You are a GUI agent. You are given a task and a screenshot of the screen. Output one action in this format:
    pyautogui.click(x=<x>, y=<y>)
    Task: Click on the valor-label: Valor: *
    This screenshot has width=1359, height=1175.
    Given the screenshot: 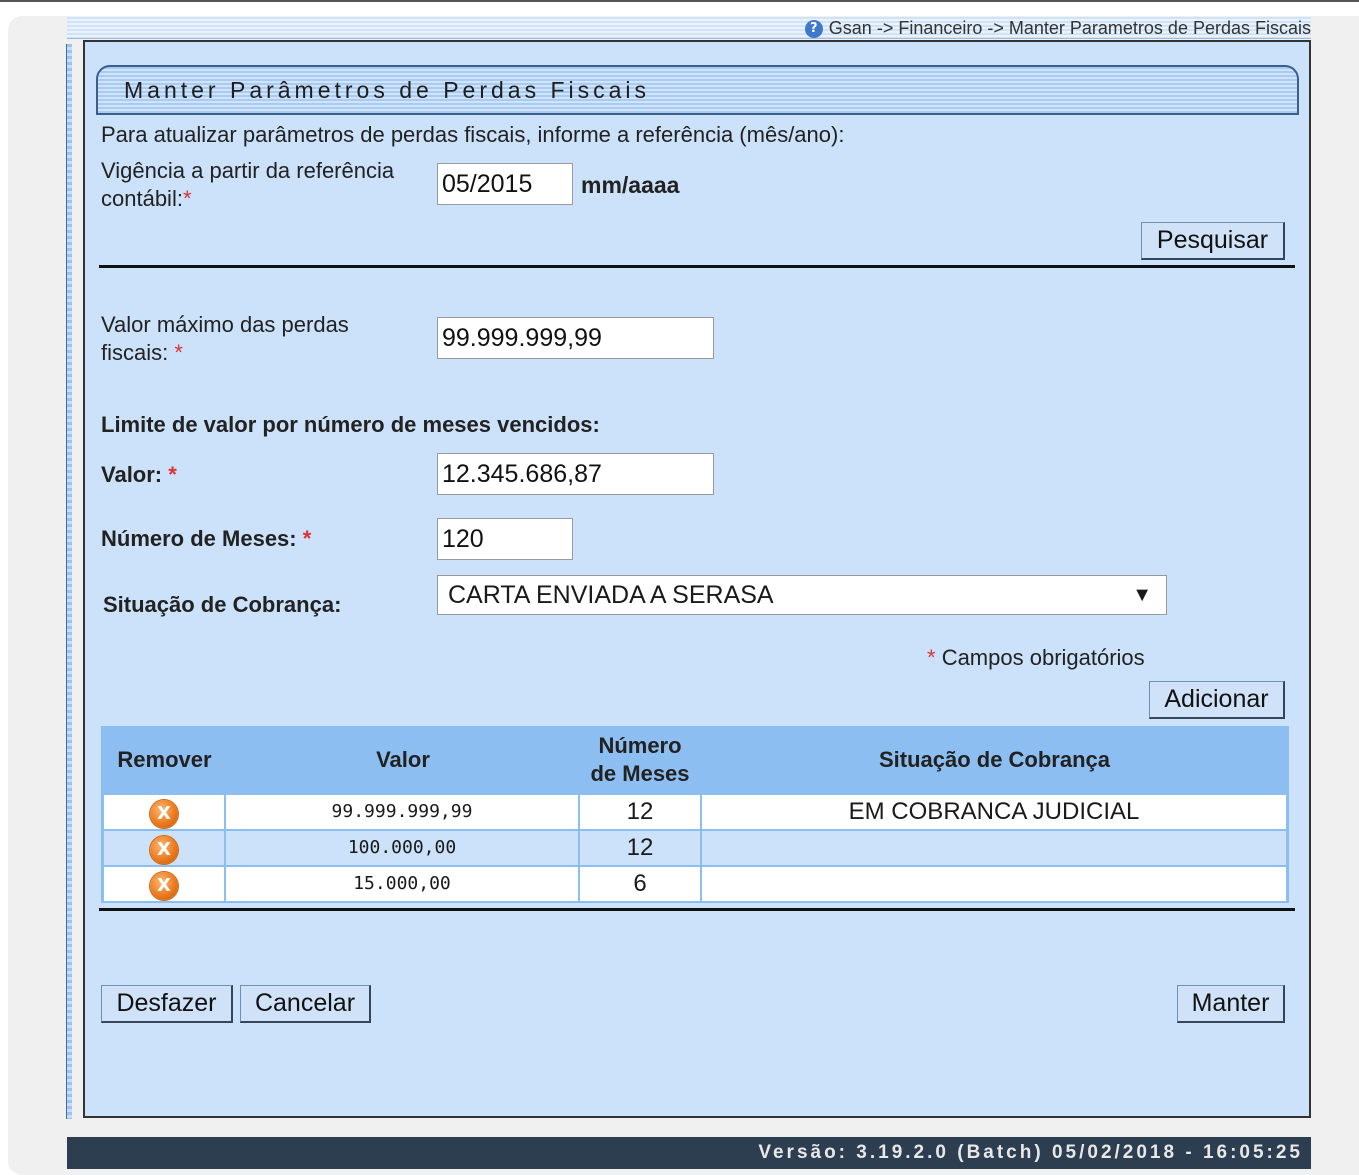 What is the action you would take?
    pyautogui.click(x=139, y=475)
    